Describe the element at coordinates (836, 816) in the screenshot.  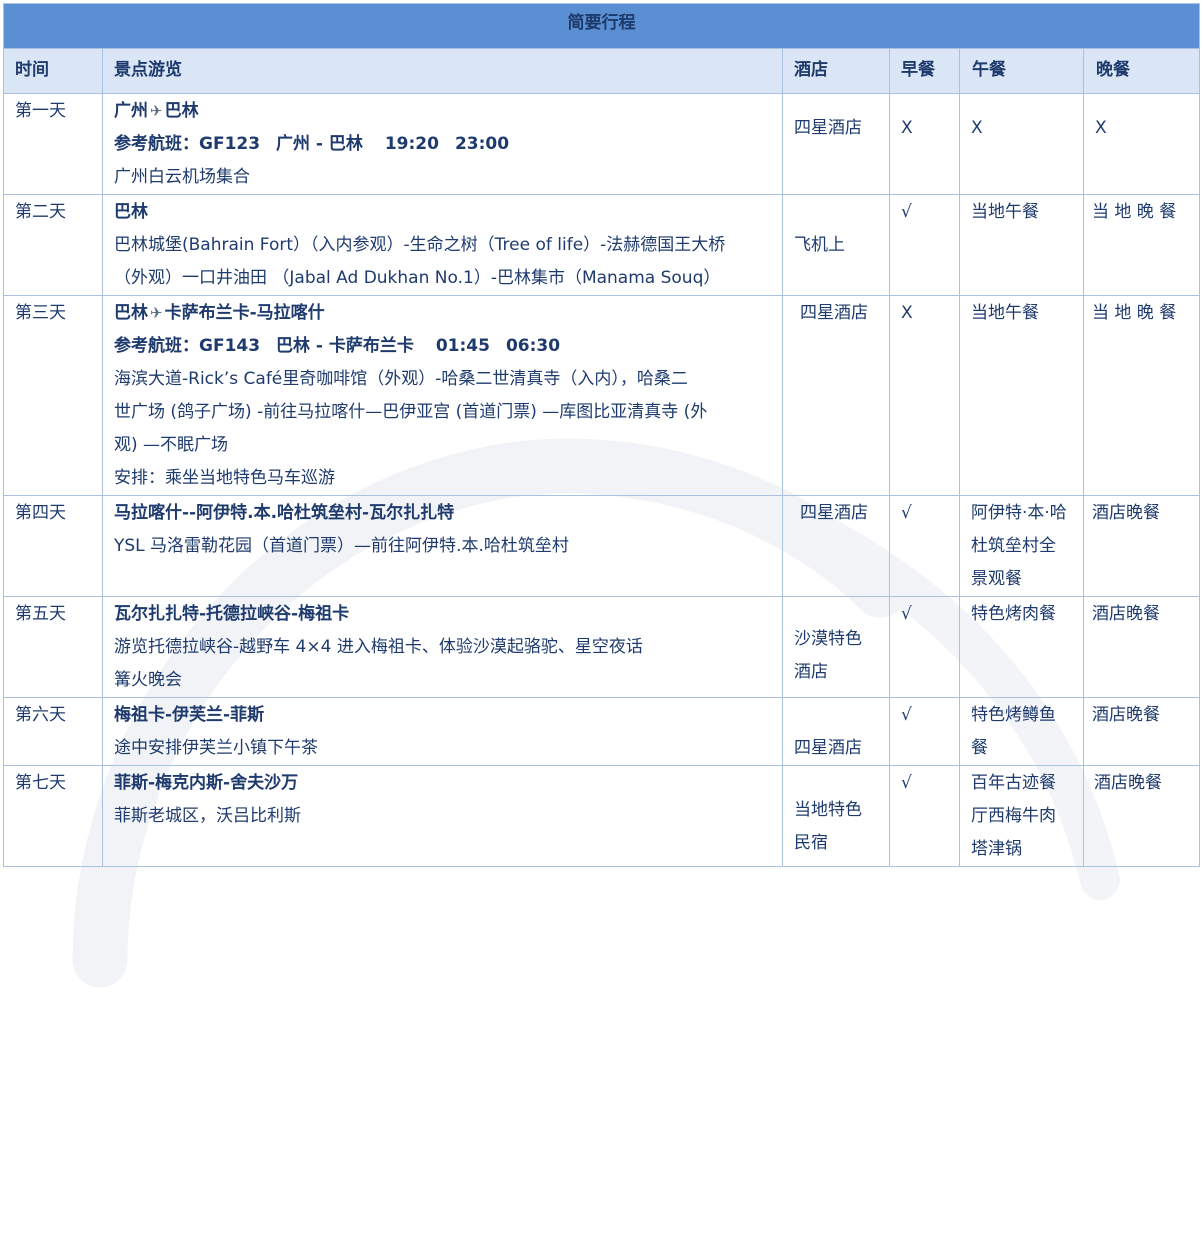
I see `hotel-cell: 当地特色 民宿` at that location.